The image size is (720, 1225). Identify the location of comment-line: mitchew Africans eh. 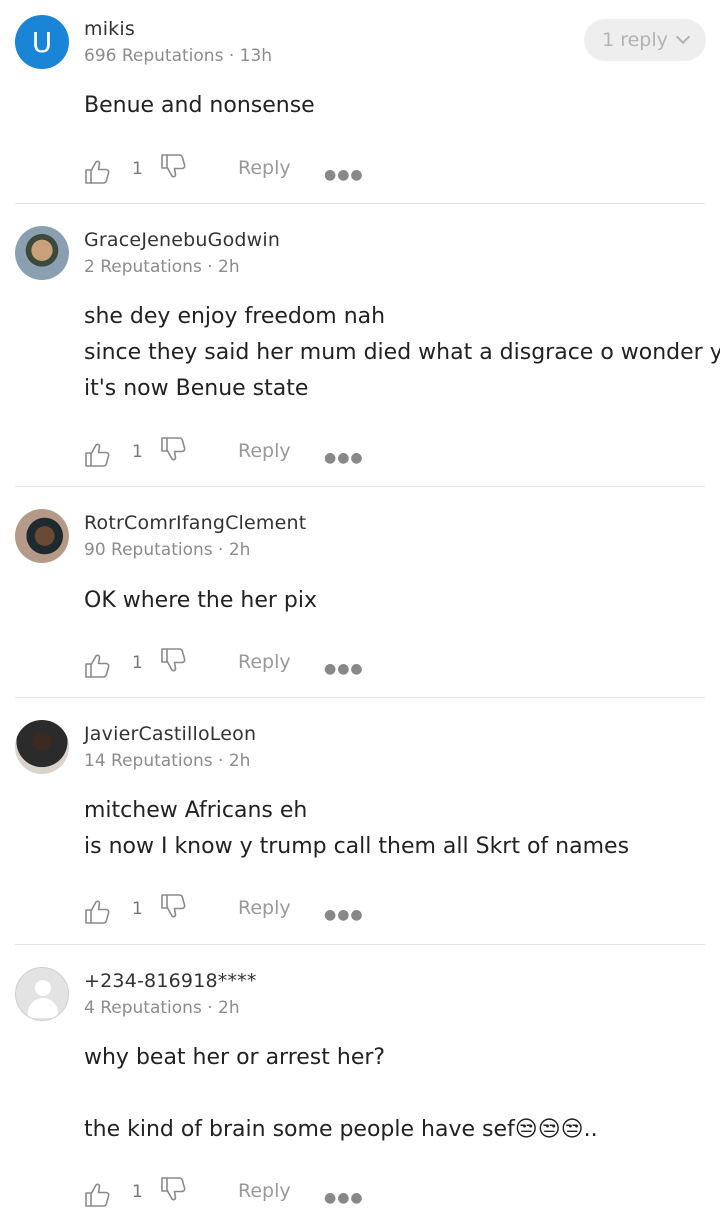
(196, 810).